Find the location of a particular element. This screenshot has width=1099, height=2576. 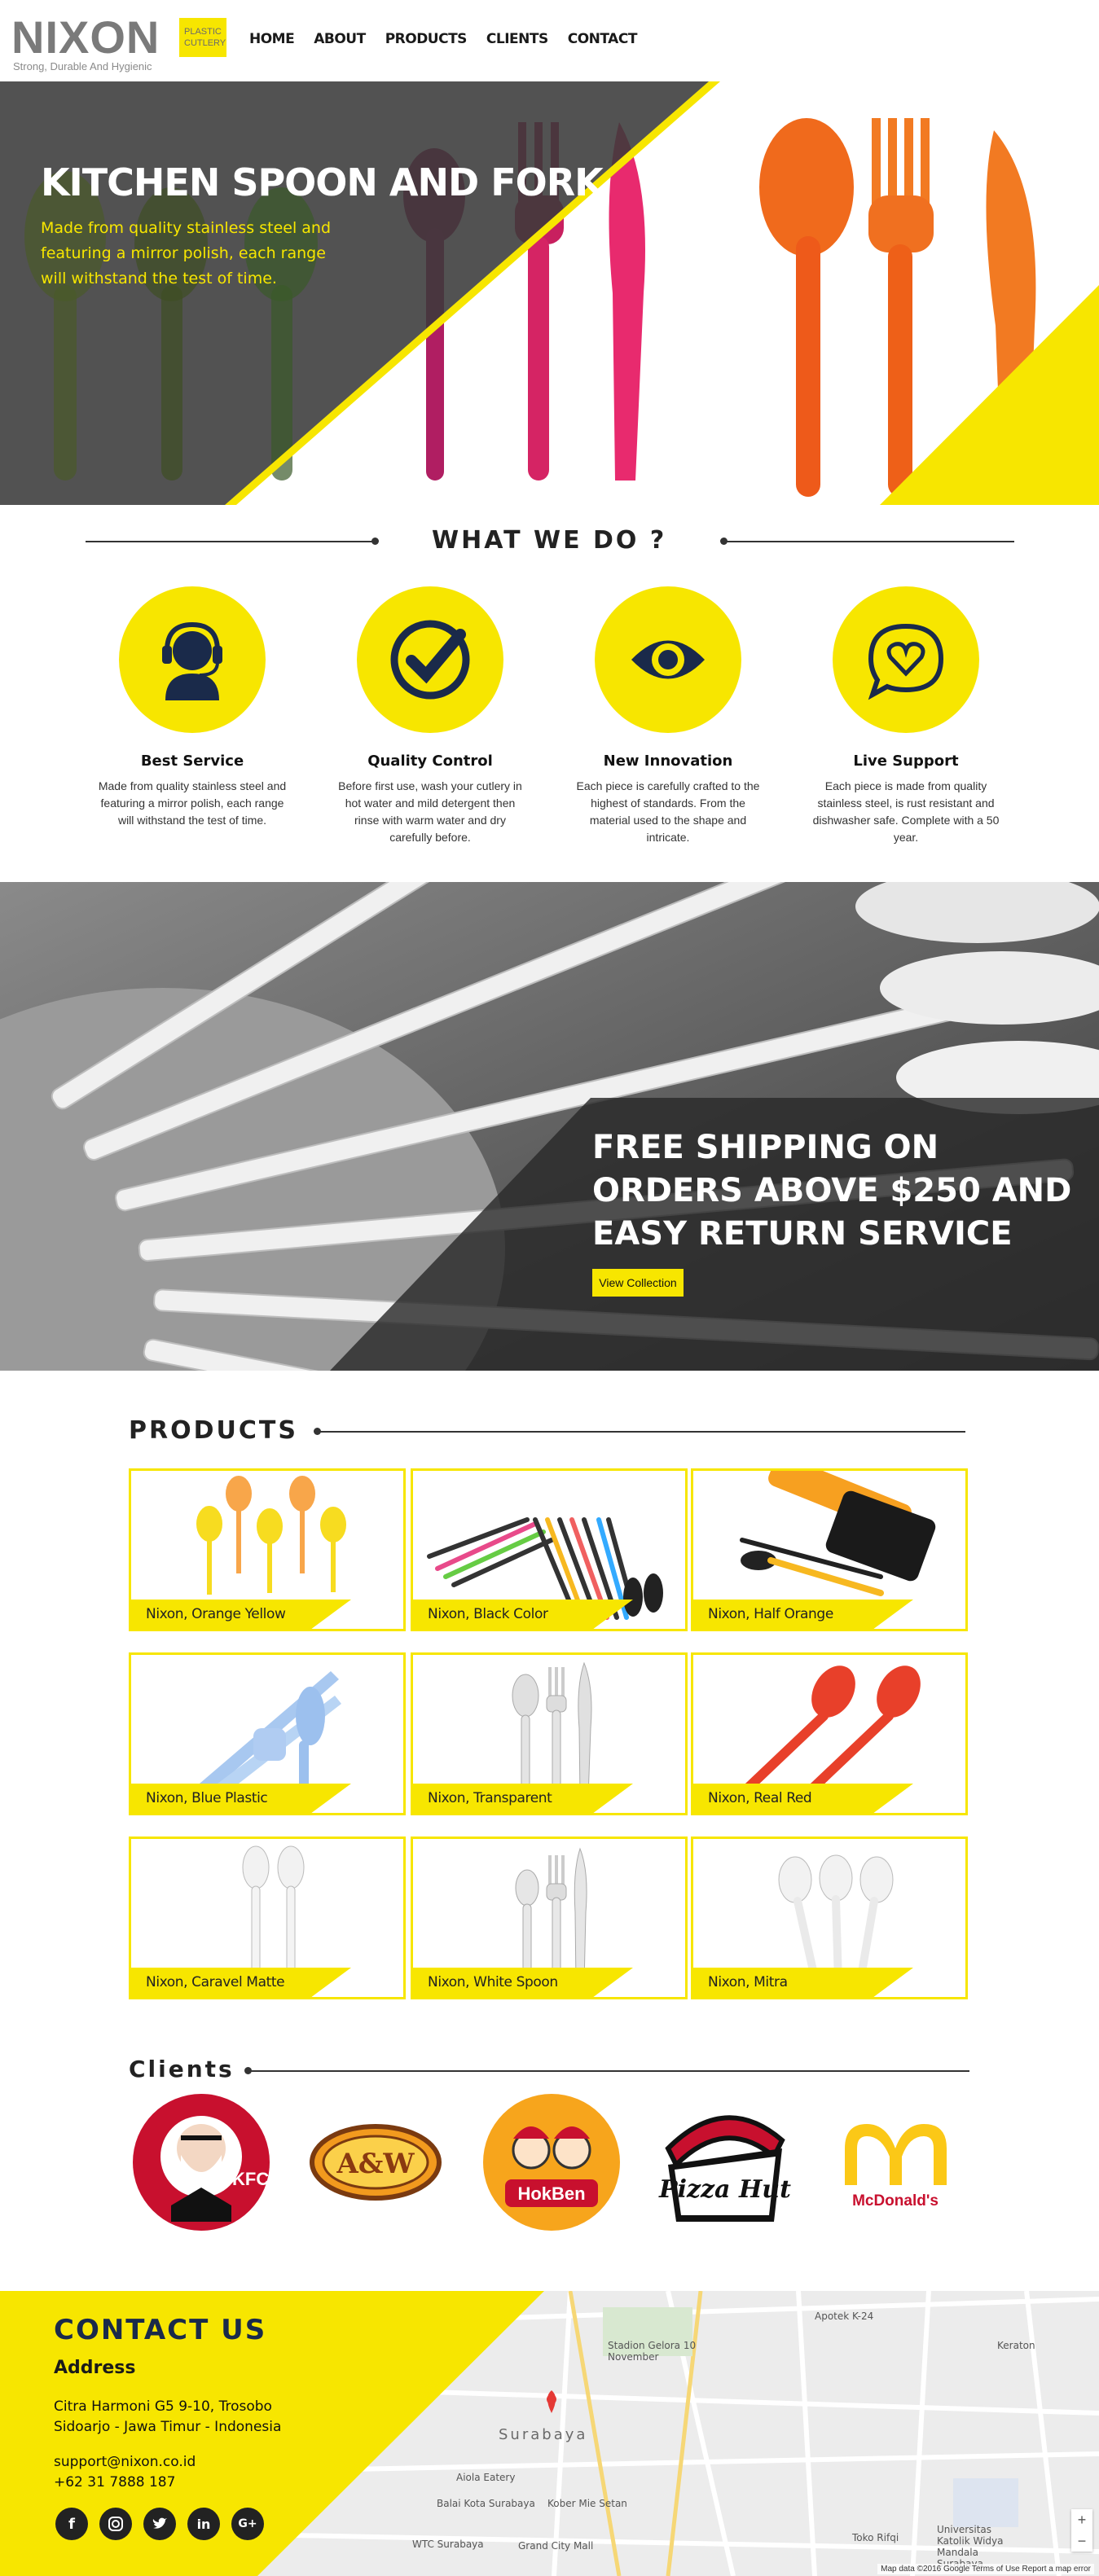

client-logo-aw: A&W is located at coordinates (376, 2162).